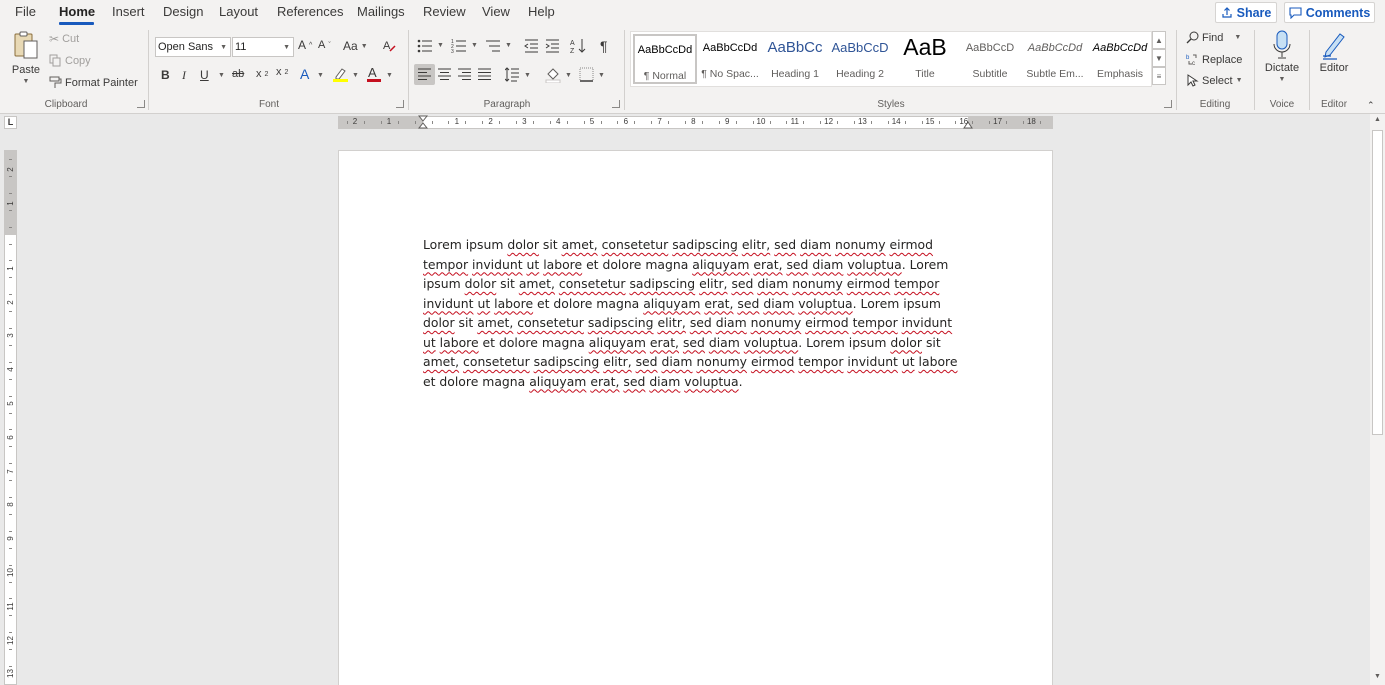  What do you see at coordinates (925, 59) in the screenshot?
I see `style-title: AaB Title` at bounding box center [925, 59].